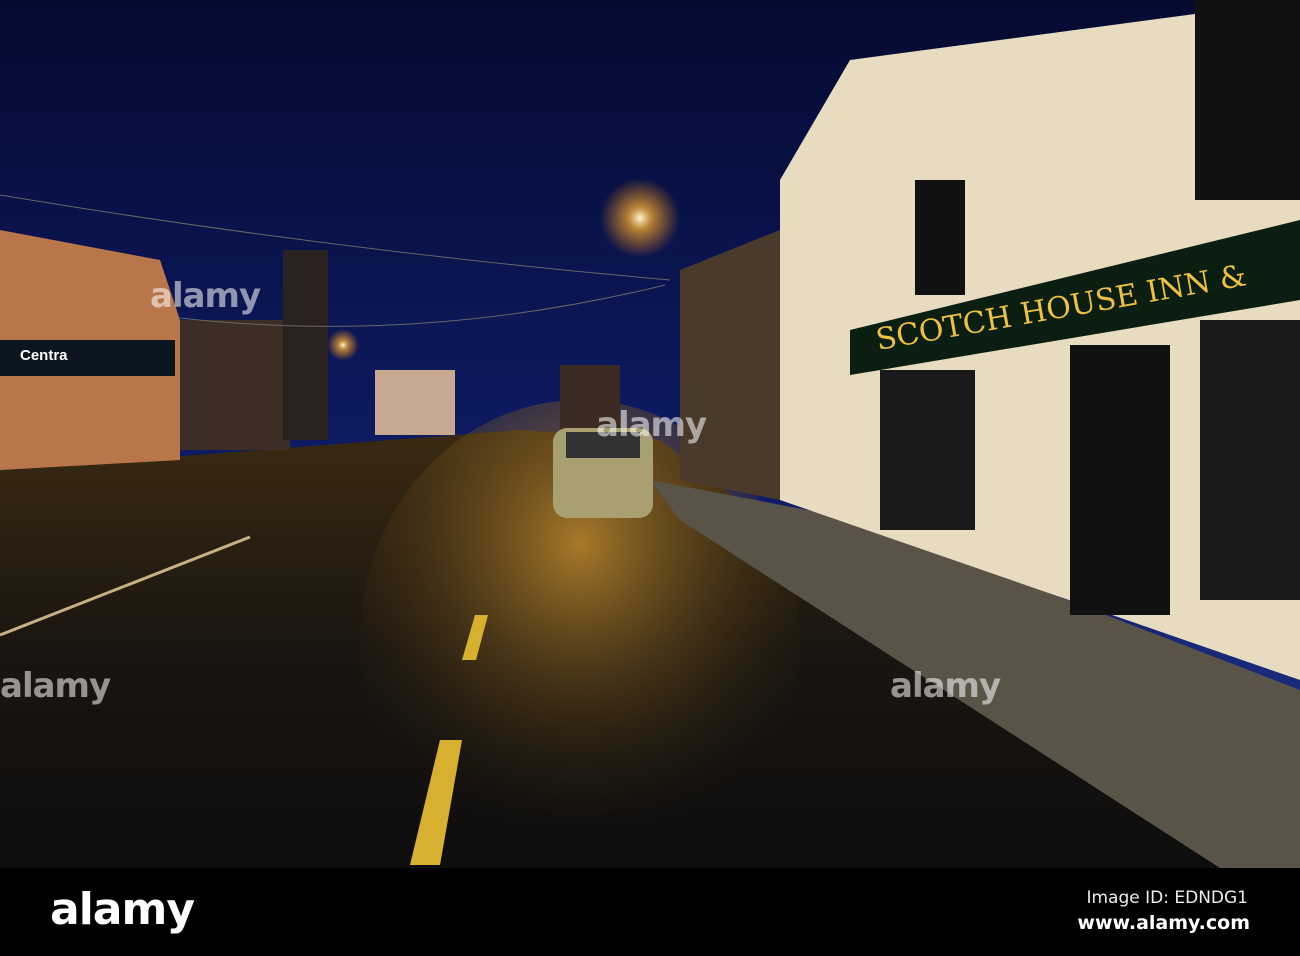 This screenshot has height=956, width=1300. I want to click on footer-bar: alamy Image ID: EDNDG1 www.alamy.com, so click(650, 912).